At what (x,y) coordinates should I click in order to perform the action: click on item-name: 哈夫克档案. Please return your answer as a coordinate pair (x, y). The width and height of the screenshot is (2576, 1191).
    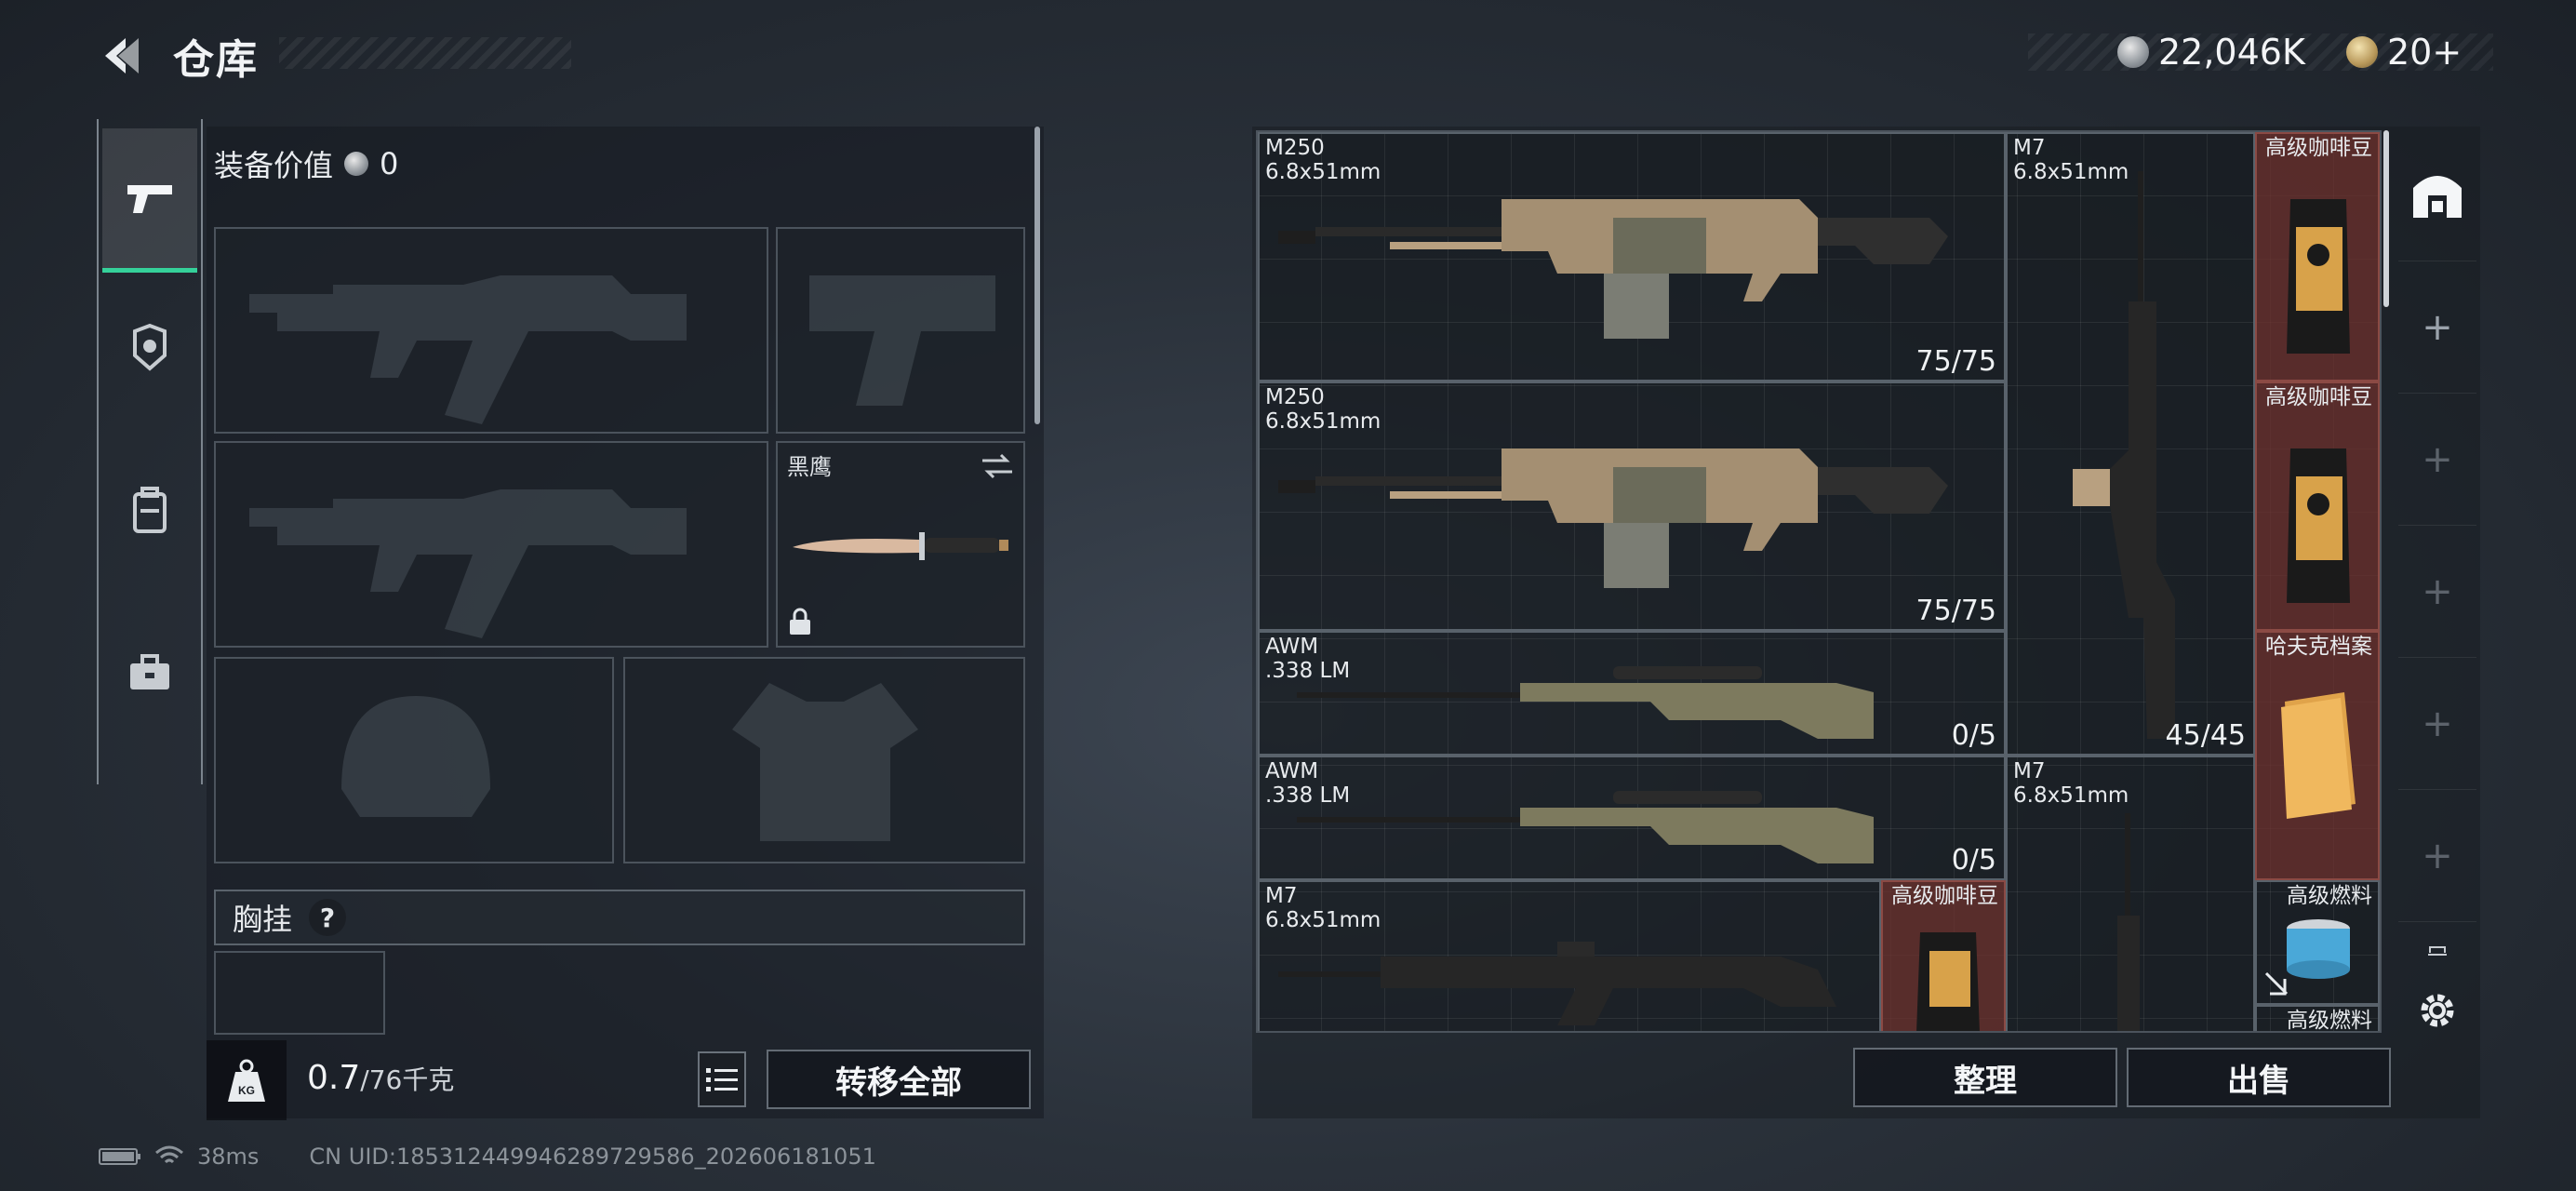
    Looking at the image, I should click on (2318, 647).